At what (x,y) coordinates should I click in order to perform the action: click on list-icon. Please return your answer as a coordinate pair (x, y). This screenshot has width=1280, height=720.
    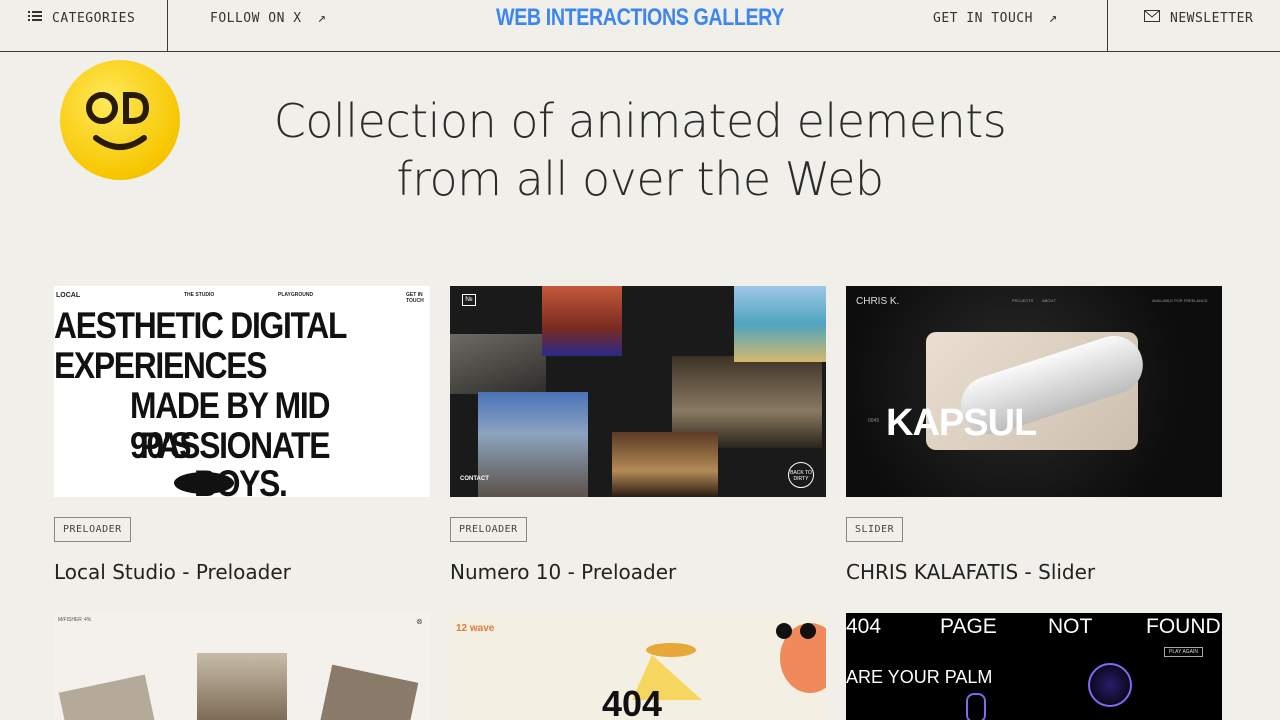
    Looking at the image, I should click on (35, 18).